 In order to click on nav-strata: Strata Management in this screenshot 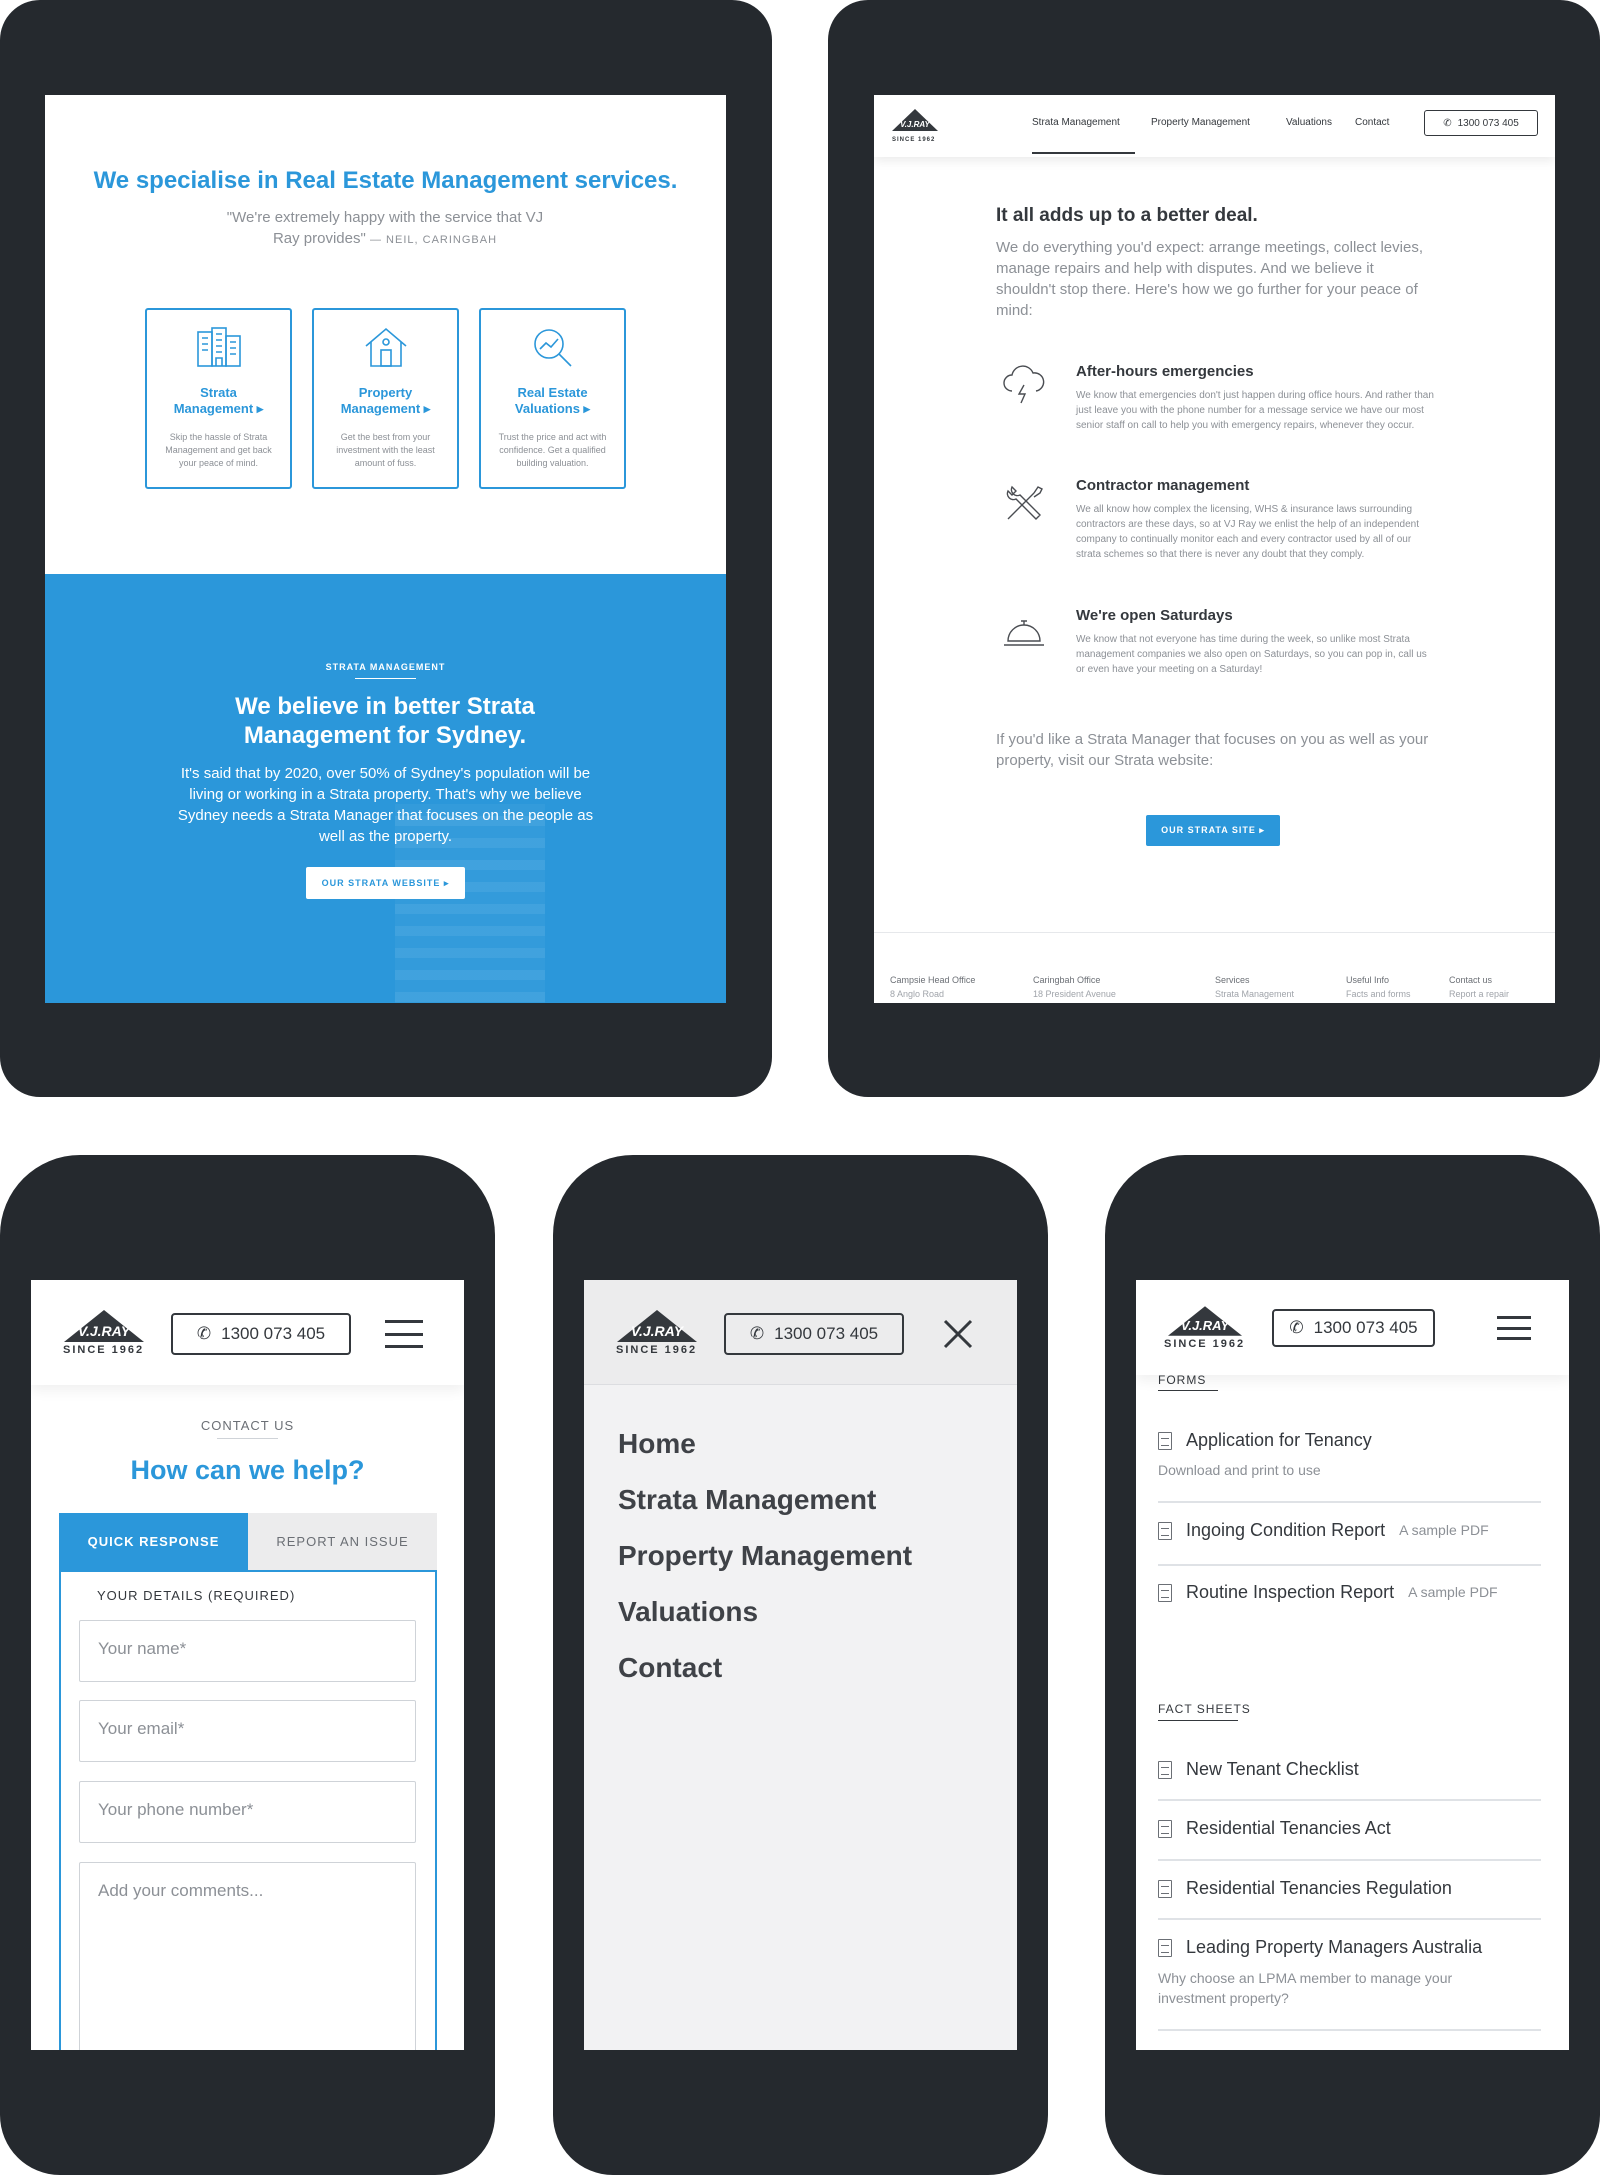, I will do `click(1076, 122)`.